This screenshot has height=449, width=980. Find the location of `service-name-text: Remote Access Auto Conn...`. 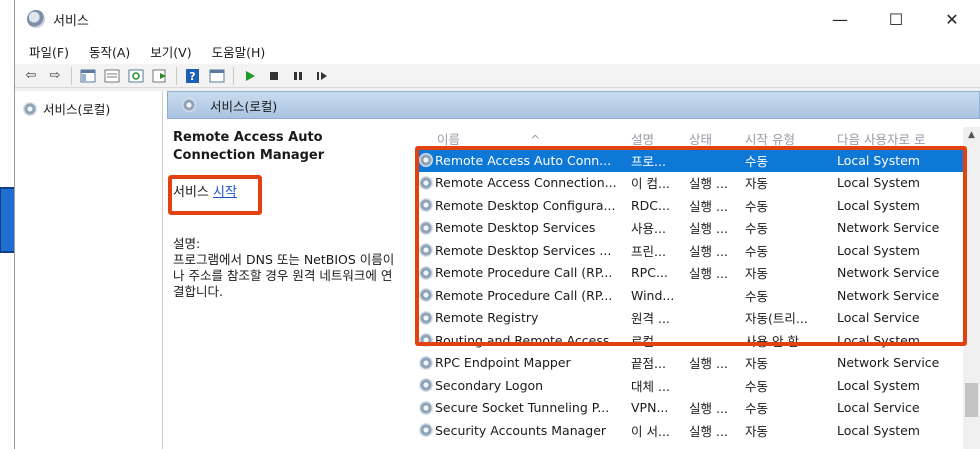

service-name-text: Remote Access Auto Conn... is located at coordinates (523, 160).